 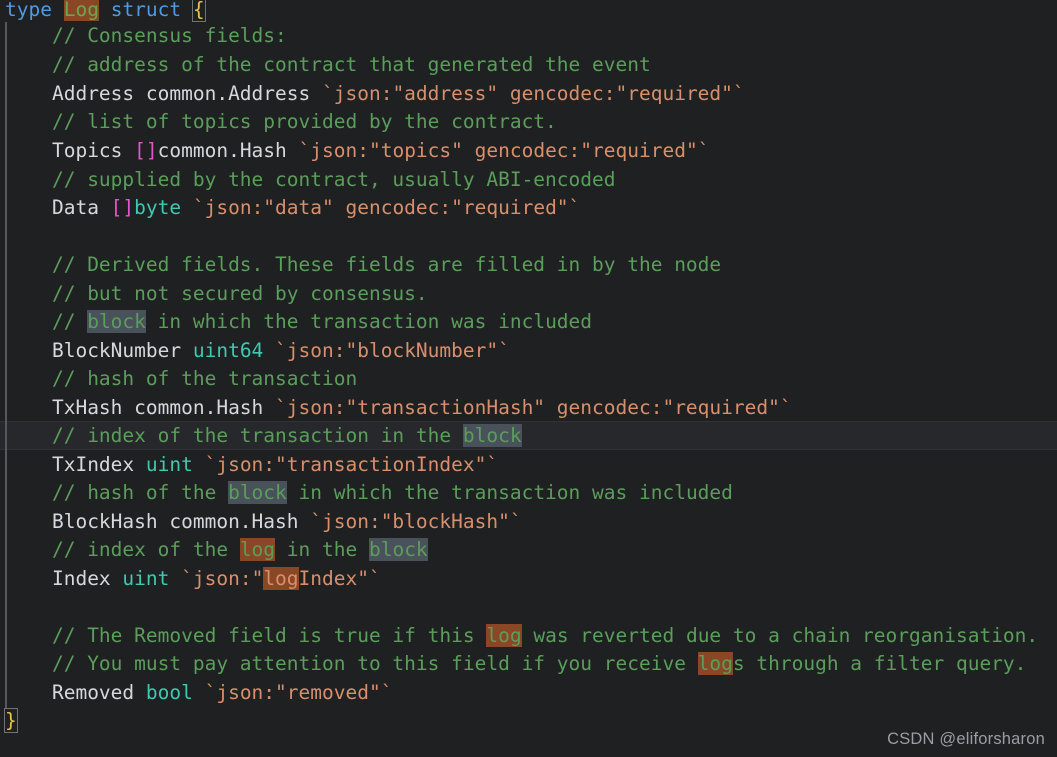 What do you see at coordinates (228, 150) in the screenshot?
I see `field-type: common.Hash` at bounding box center [228, 150].